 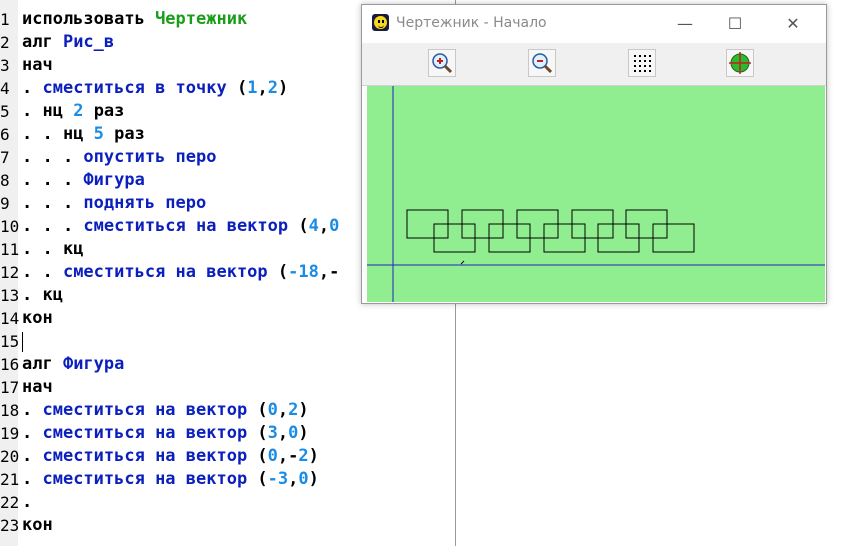 I want to click on zoom-out-button, so click(x=542, y=63).